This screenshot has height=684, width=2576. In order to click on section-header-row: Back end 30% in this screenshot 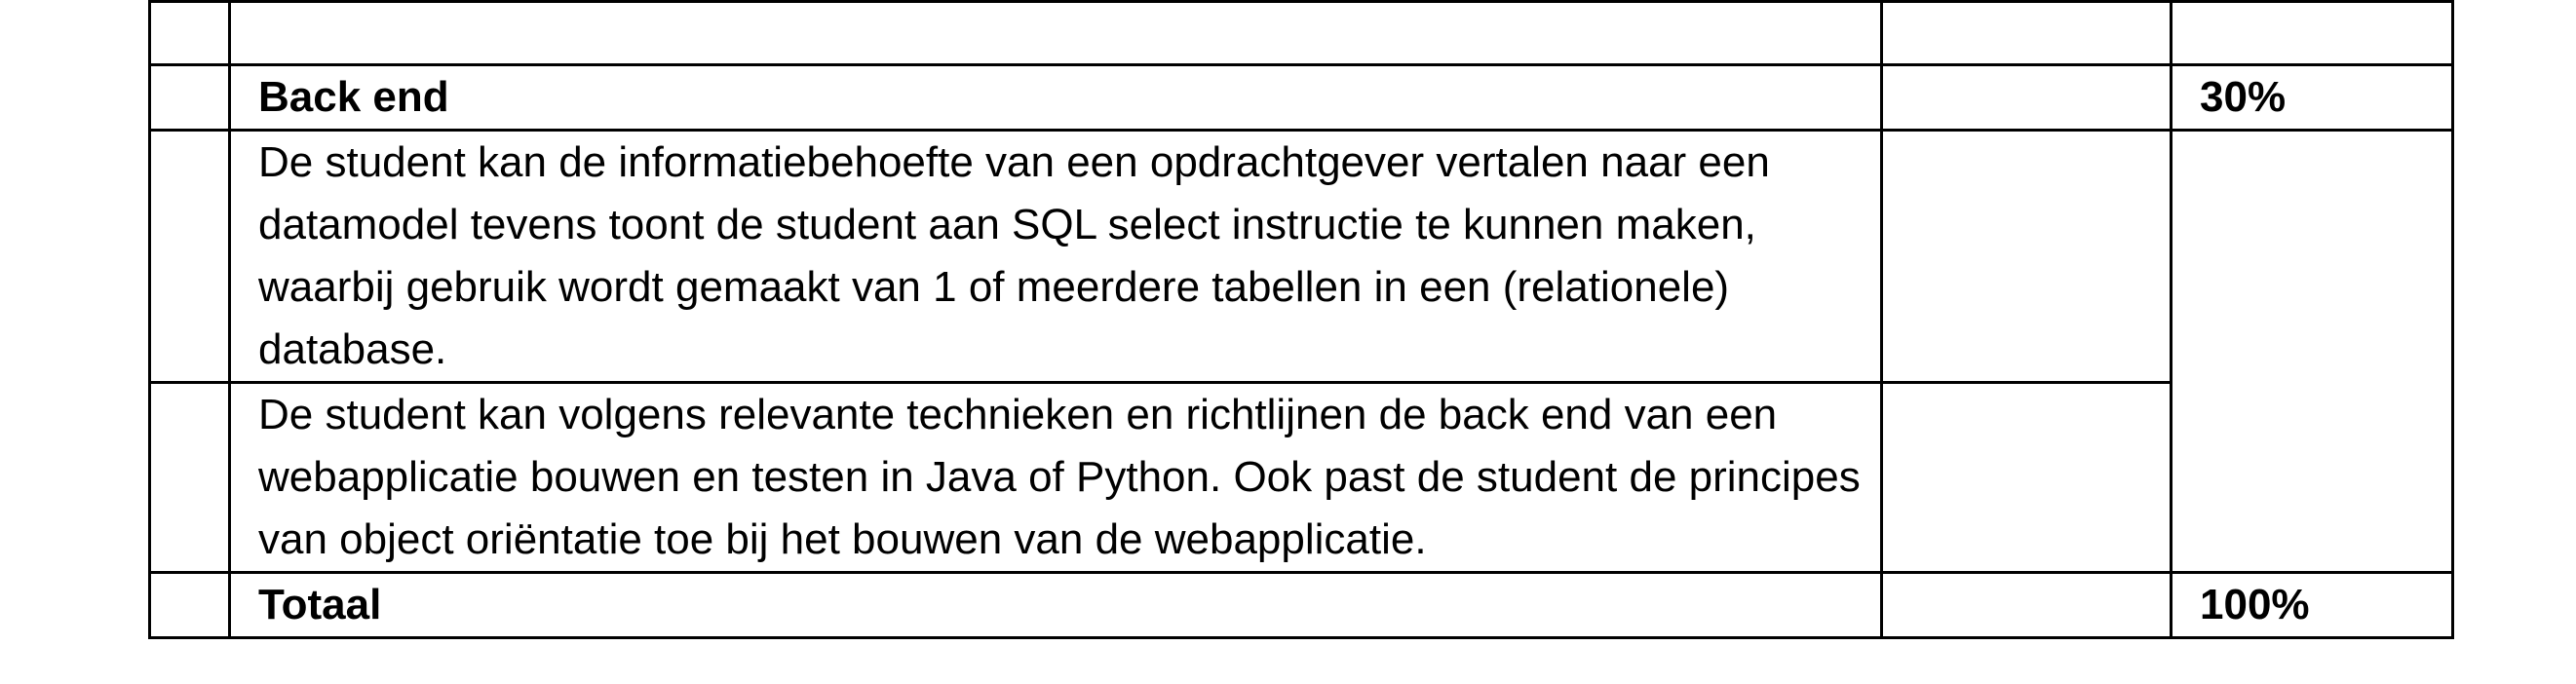, I will do `click(1301, 97)`.